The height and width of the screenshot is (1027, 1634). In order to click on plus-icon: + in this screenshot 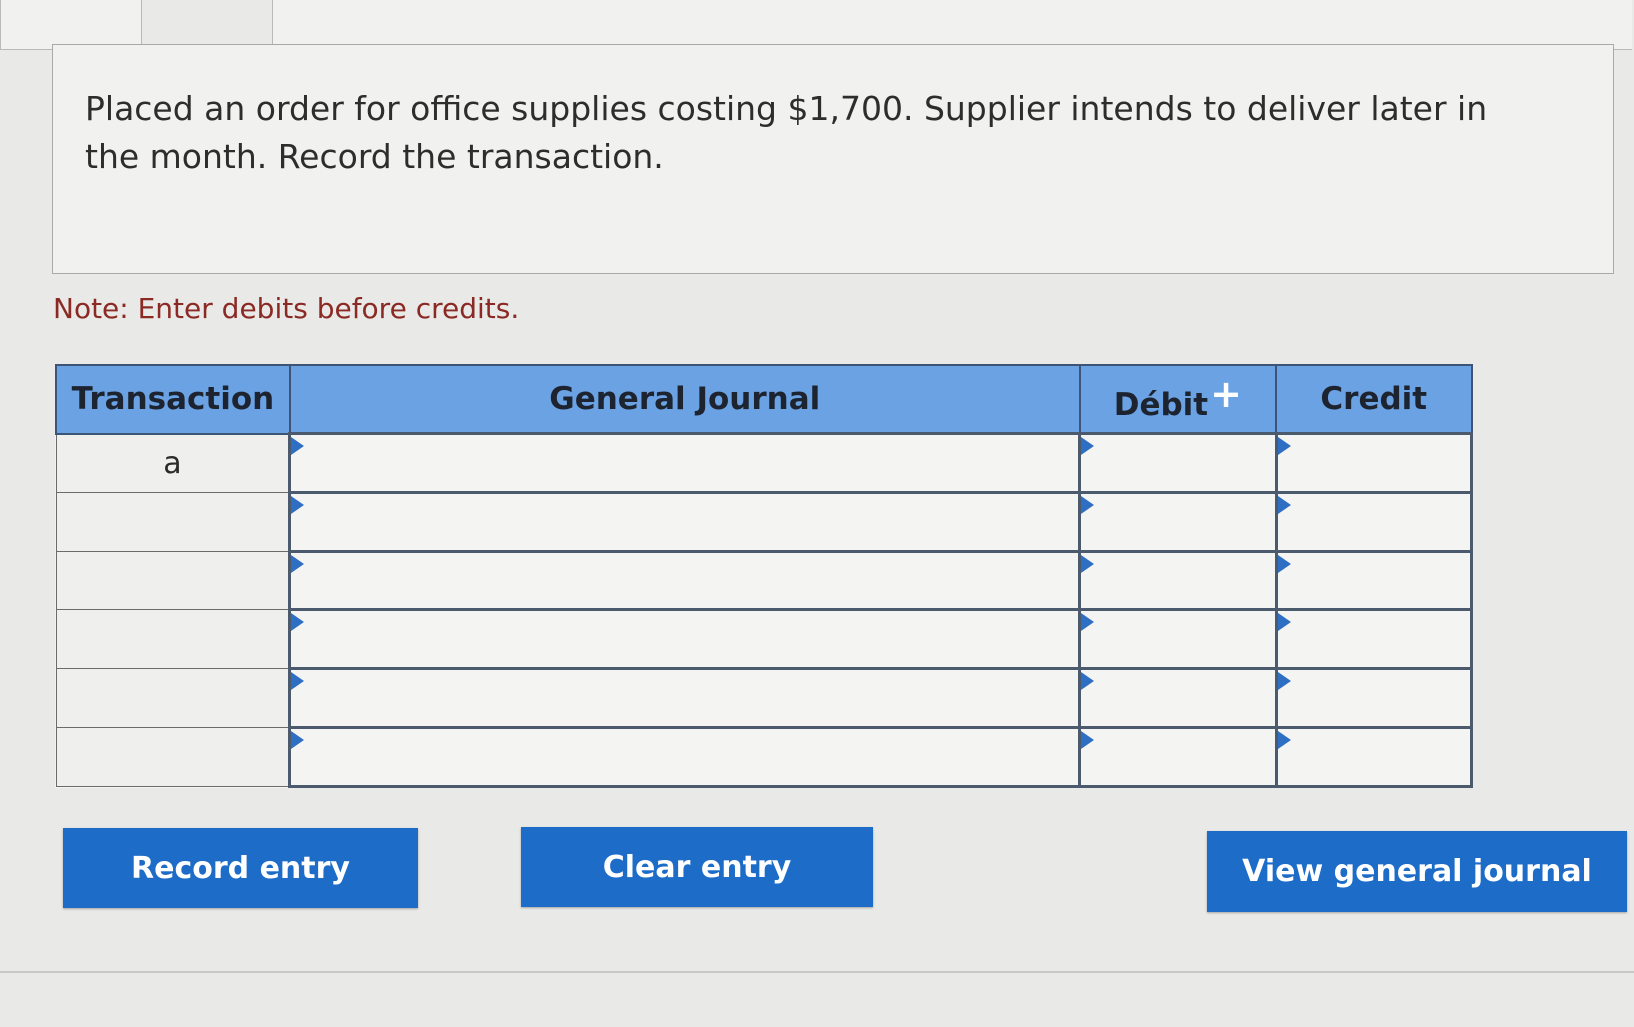, I will do `click(1226, 394)`.